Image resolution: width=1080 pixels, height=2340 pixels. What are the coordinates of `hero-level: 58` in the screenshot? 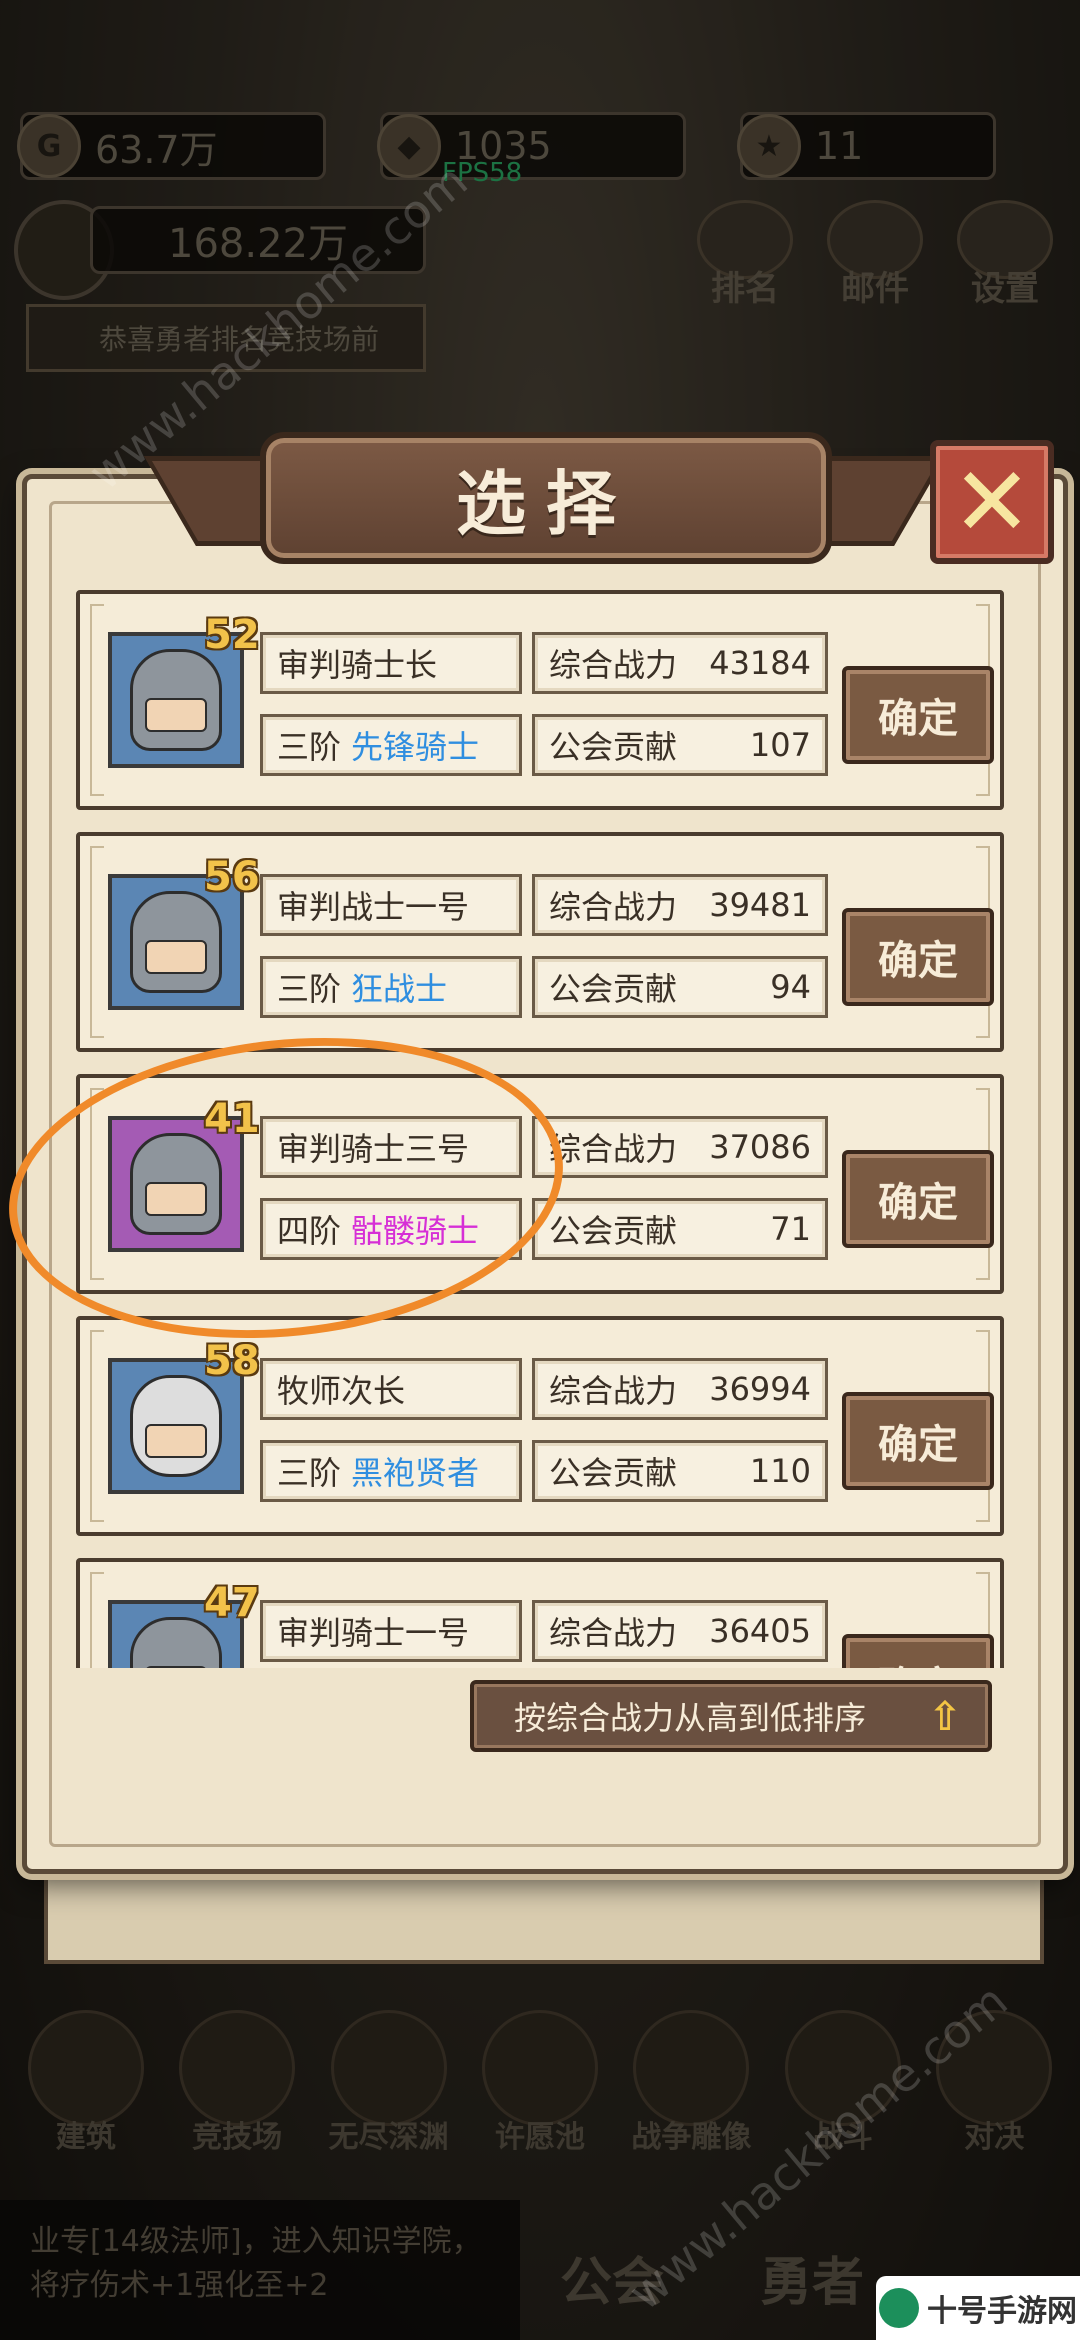 It's located at (232, 1361).